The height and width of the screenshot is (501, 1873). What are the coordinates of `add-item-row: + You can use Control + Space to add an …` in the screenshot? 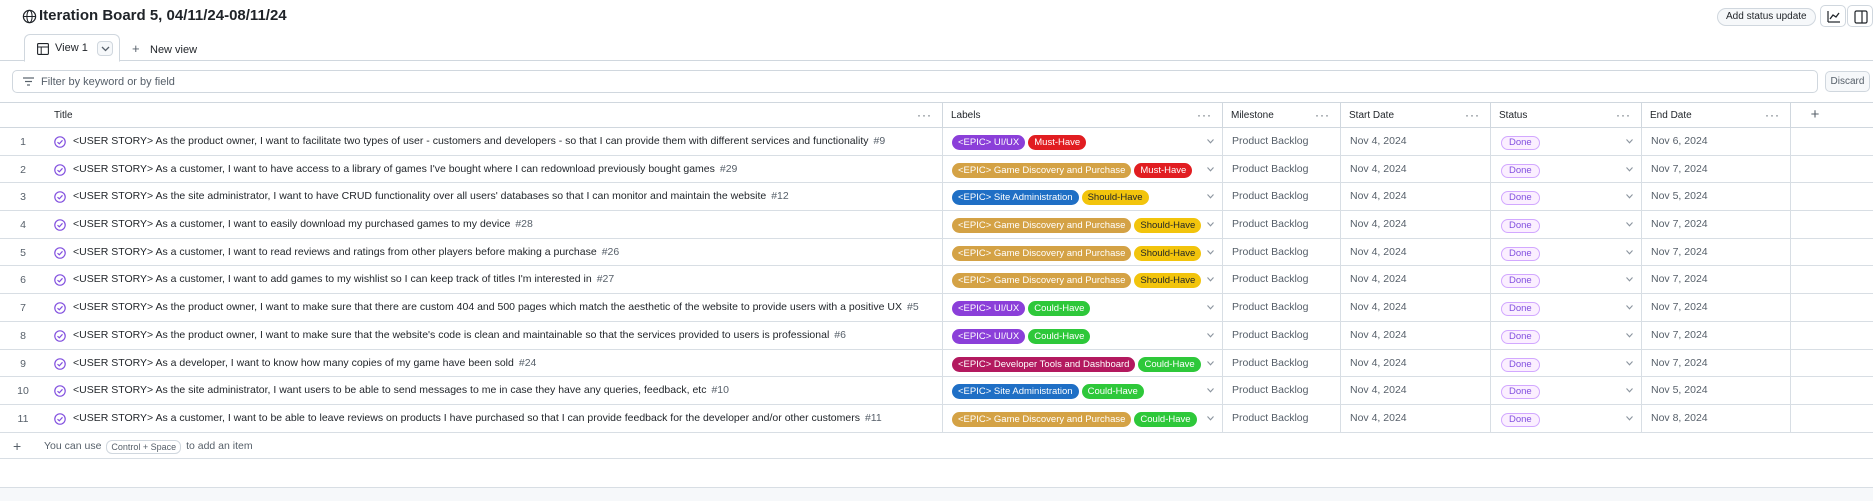 It's located at (936, 446).